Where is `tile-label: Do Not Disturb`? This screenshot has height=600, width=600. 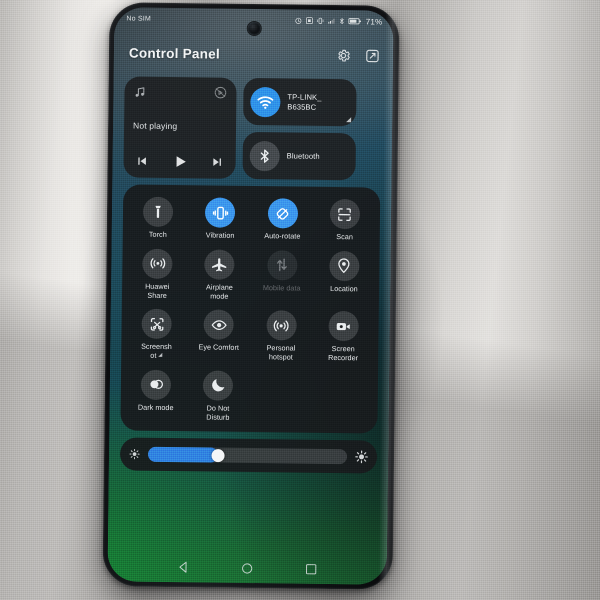 tile-label: Do Not Disturb is located at coordinates (218, 412).